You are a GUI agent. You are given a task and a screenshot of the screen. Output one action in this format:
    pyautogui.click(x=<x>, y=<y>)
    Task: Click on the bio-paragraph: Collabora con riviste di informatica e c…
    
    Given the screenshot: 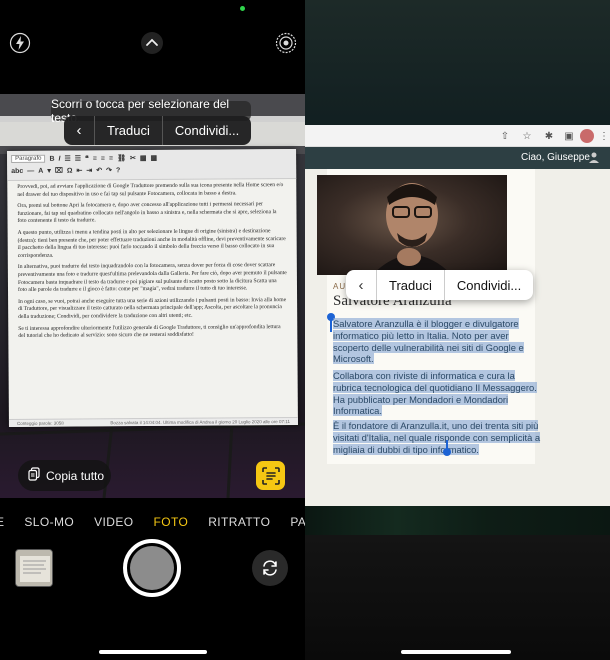 What is the action you would take?
    pyautogui.click(x=435, y=393)
    